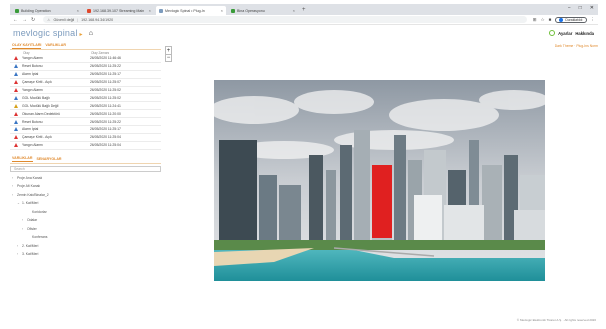 The height and width of the screenshot is (329, 606). What do you see at coordinates (33, 20) in the screenshot?
I see `reload-icon: ↻` at bounding box center [33, 20].